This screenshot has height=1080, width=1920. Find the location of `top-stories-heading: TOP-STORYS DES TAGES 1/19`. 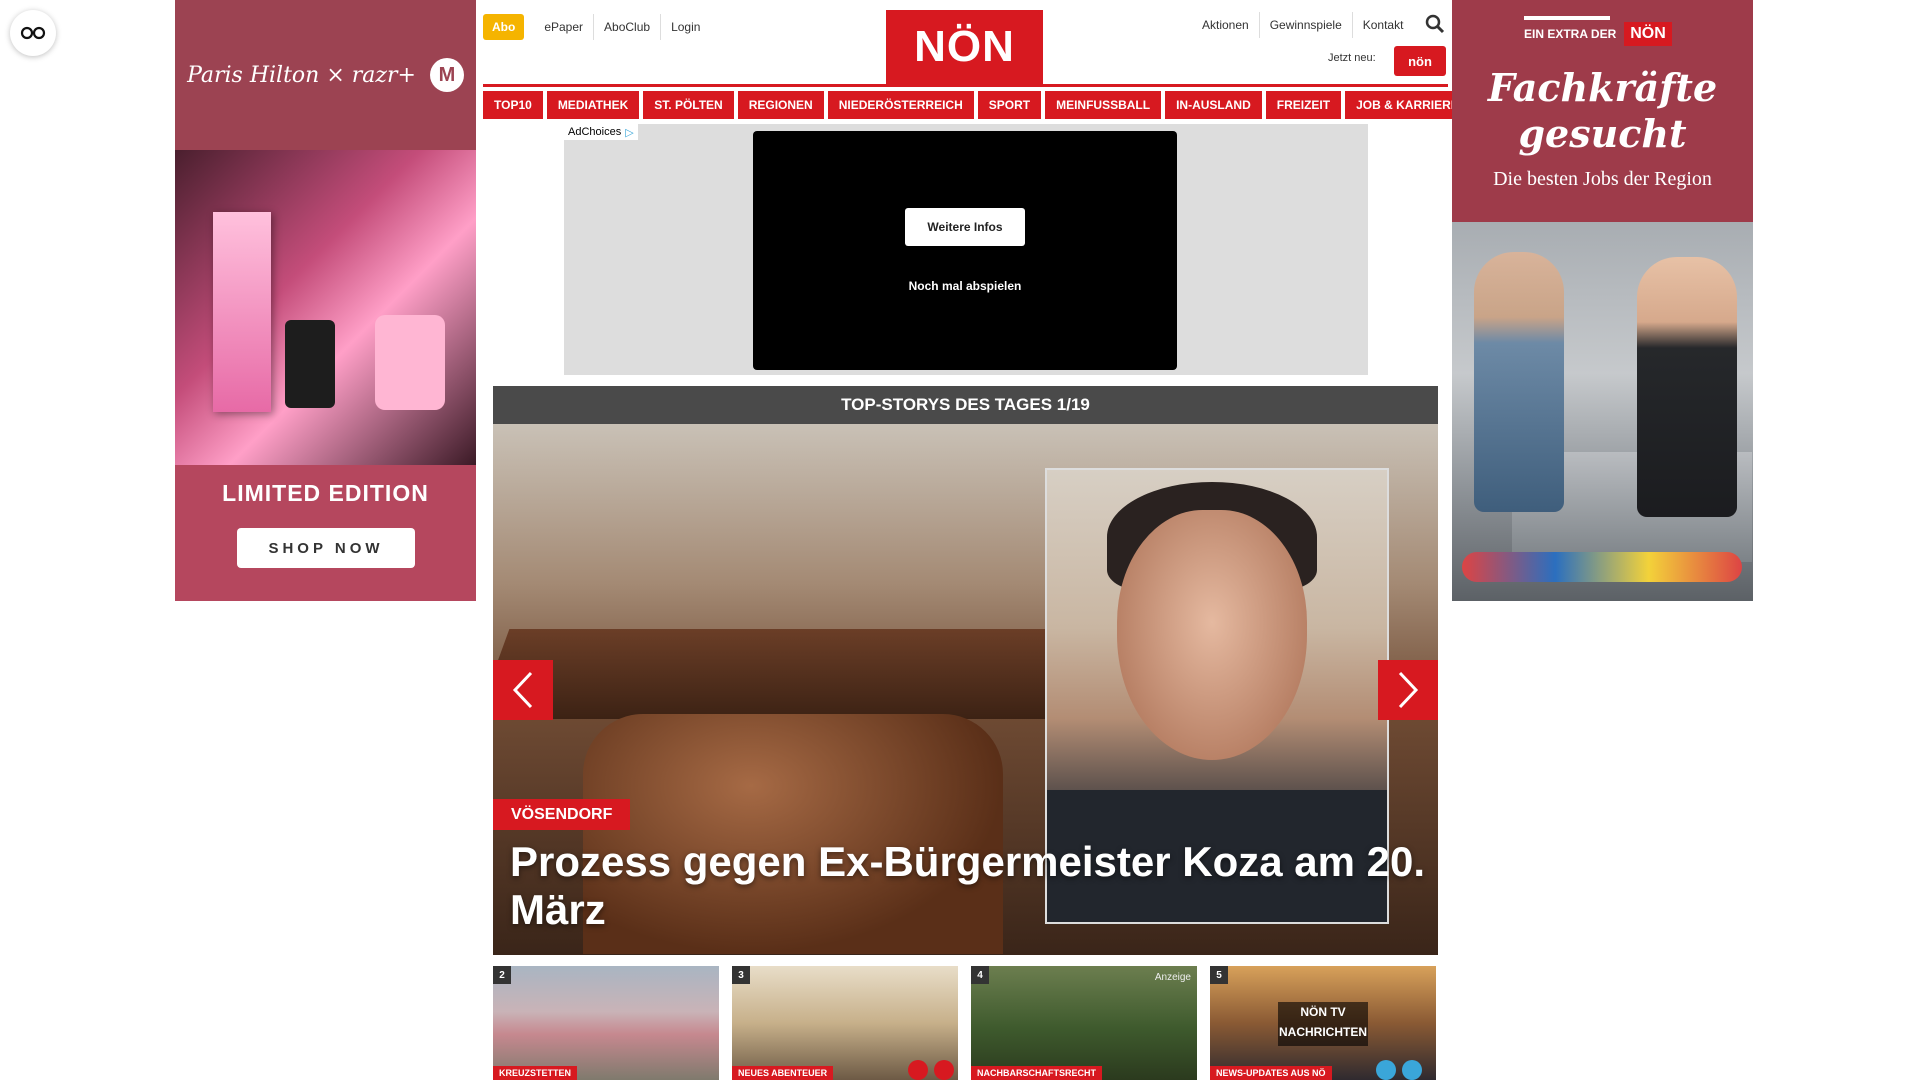

top-stories-heading: TOP-STORYS DES TAGES 1/19 is located at coordinates (965, 405).